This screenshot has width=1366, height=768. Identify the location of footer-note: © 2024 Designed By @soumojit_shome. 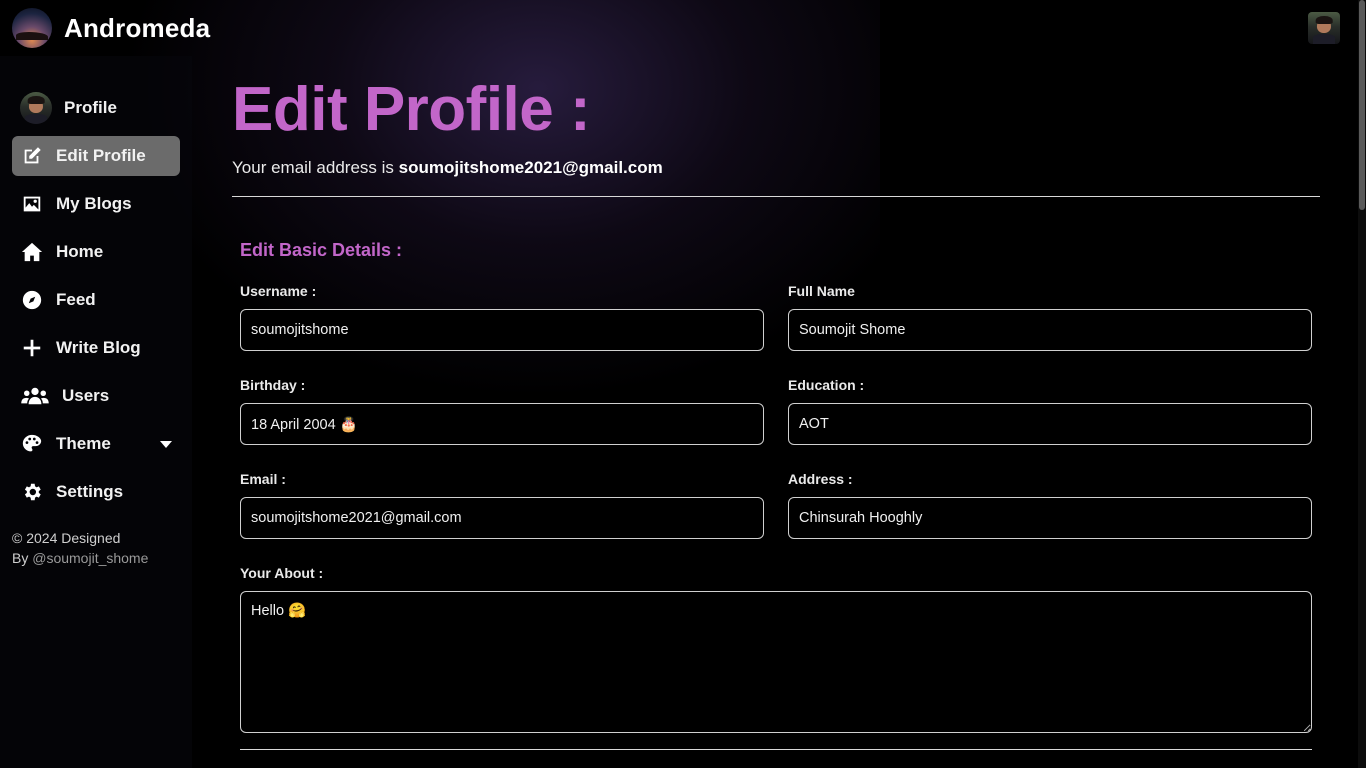
(80, 548).